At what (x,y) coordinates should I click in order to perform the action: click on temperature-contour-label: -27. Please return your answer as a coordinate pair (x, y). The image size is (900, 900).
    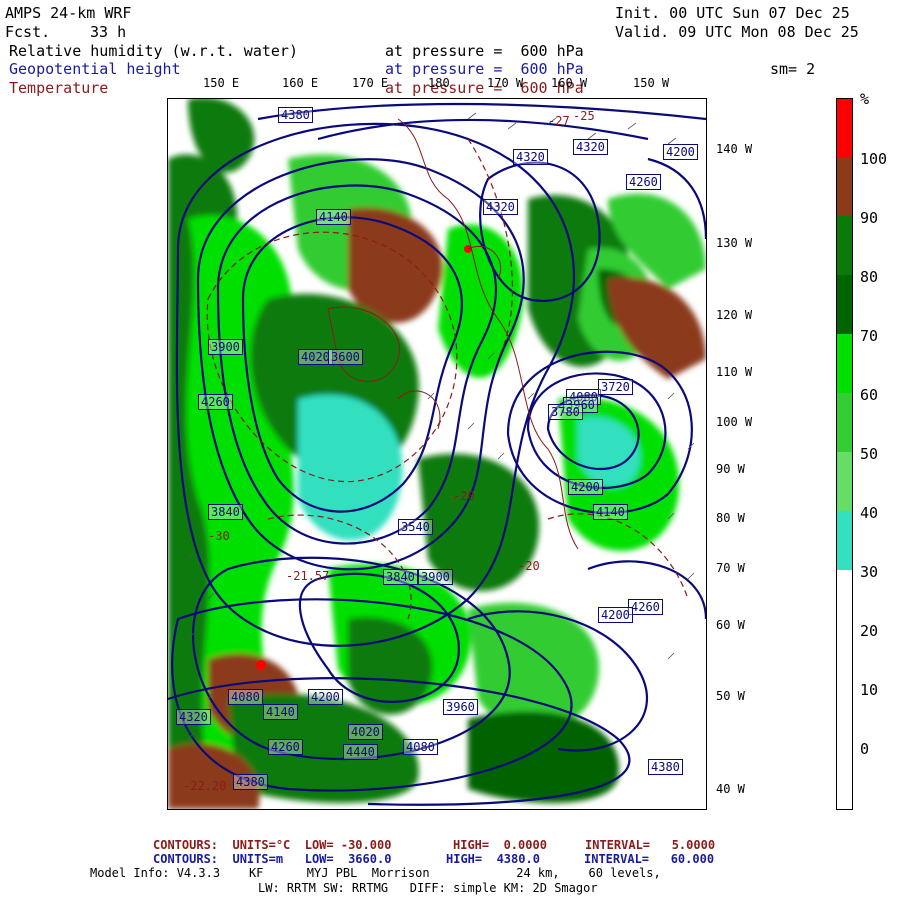
    Looking at the image, I should click on (559, 121).